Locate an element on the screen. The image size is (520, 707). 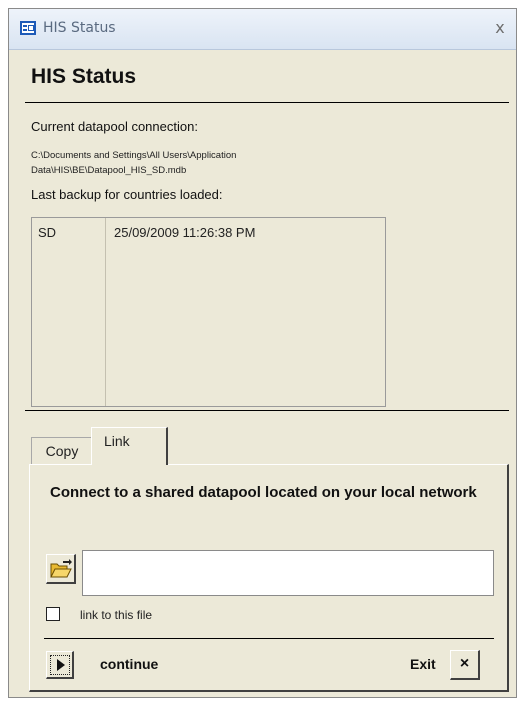
title-bar: HIS Status x is located at coordinates (262, 29).